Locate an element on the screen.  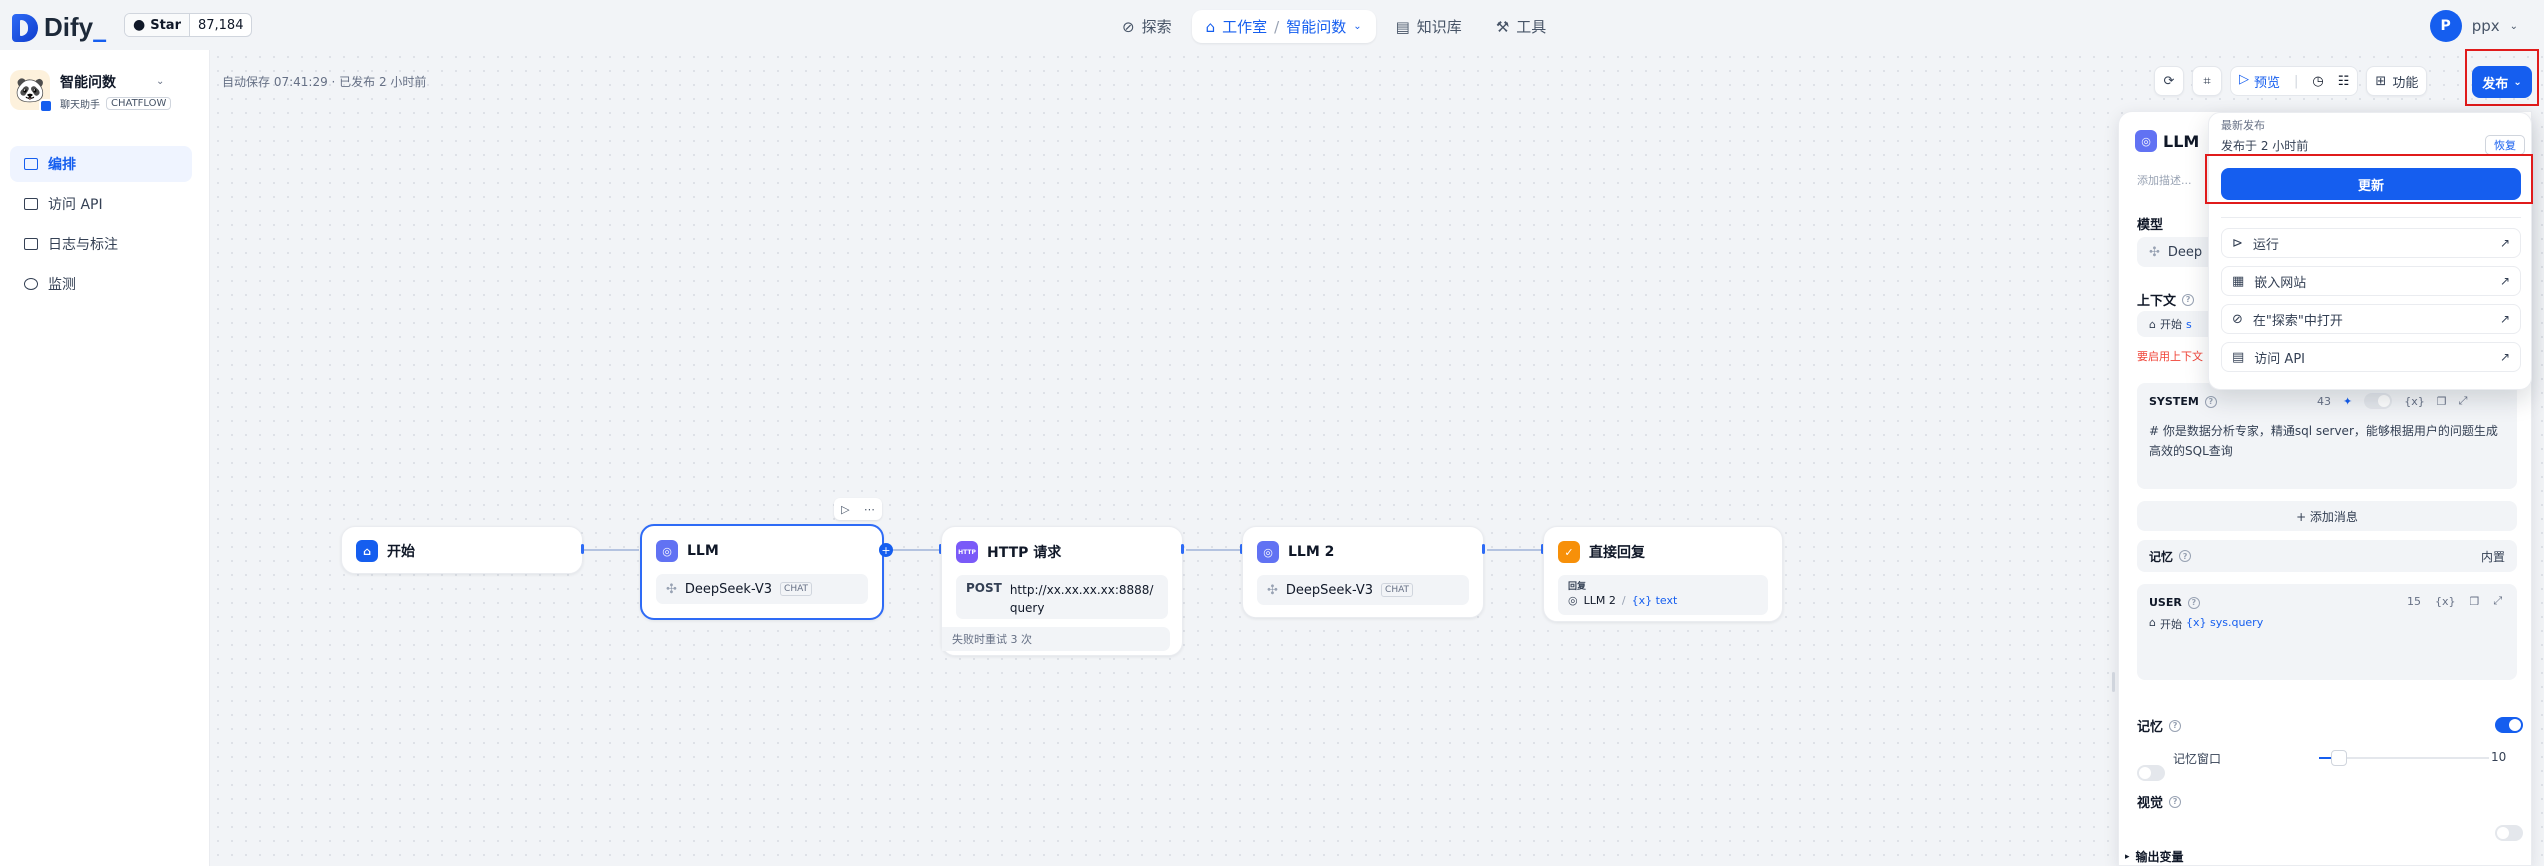
canvas-toolbar: ⟳ ⌗ ▷ 预览 | ◷ ☷ ⊞ 功能 is located at coordinates (2291, 81).